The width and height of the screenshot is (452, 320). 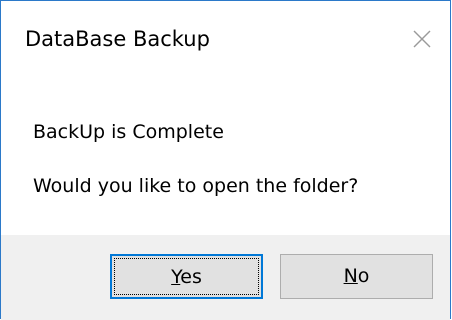 I want to click on no-button: No, so click(x=356, y=276).